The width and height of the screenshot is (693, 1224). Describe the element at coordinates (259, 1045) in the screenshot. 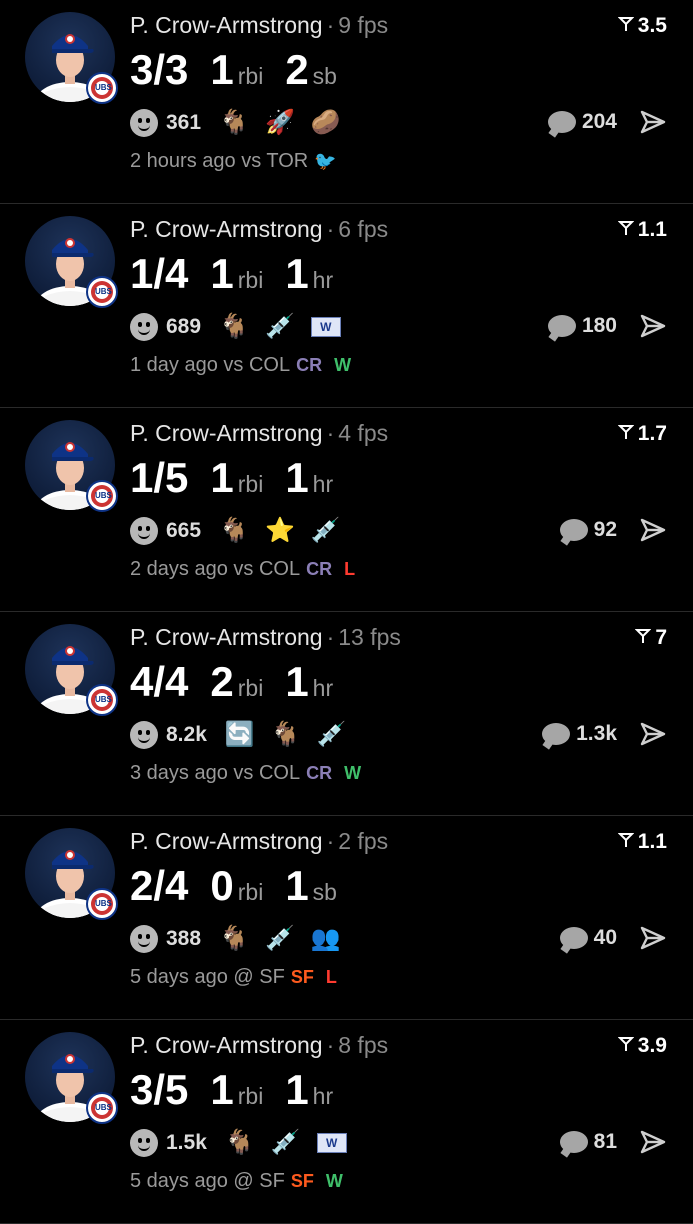

I see `player-name-line: P. Crow-Armstrong · 8 fps` at that location.